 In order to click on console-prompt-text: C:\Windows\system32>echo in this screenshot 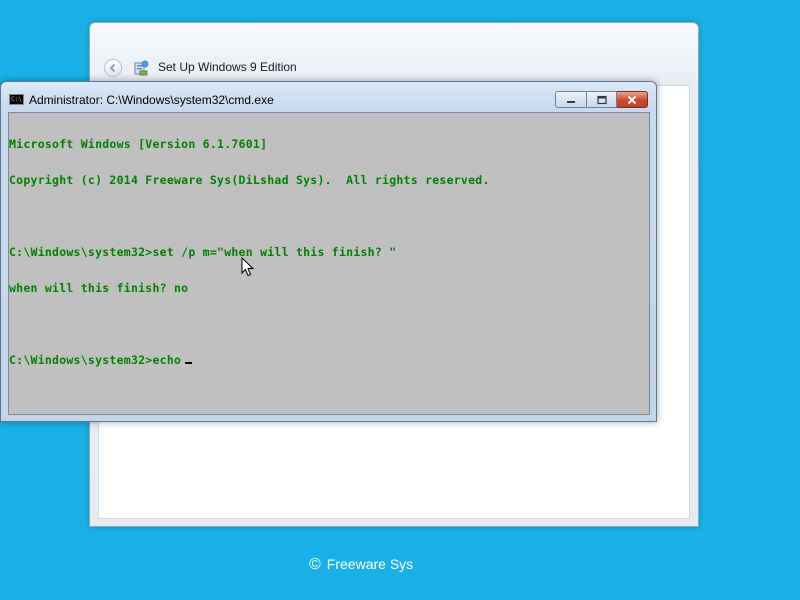, I will do `click(95, 360)`.